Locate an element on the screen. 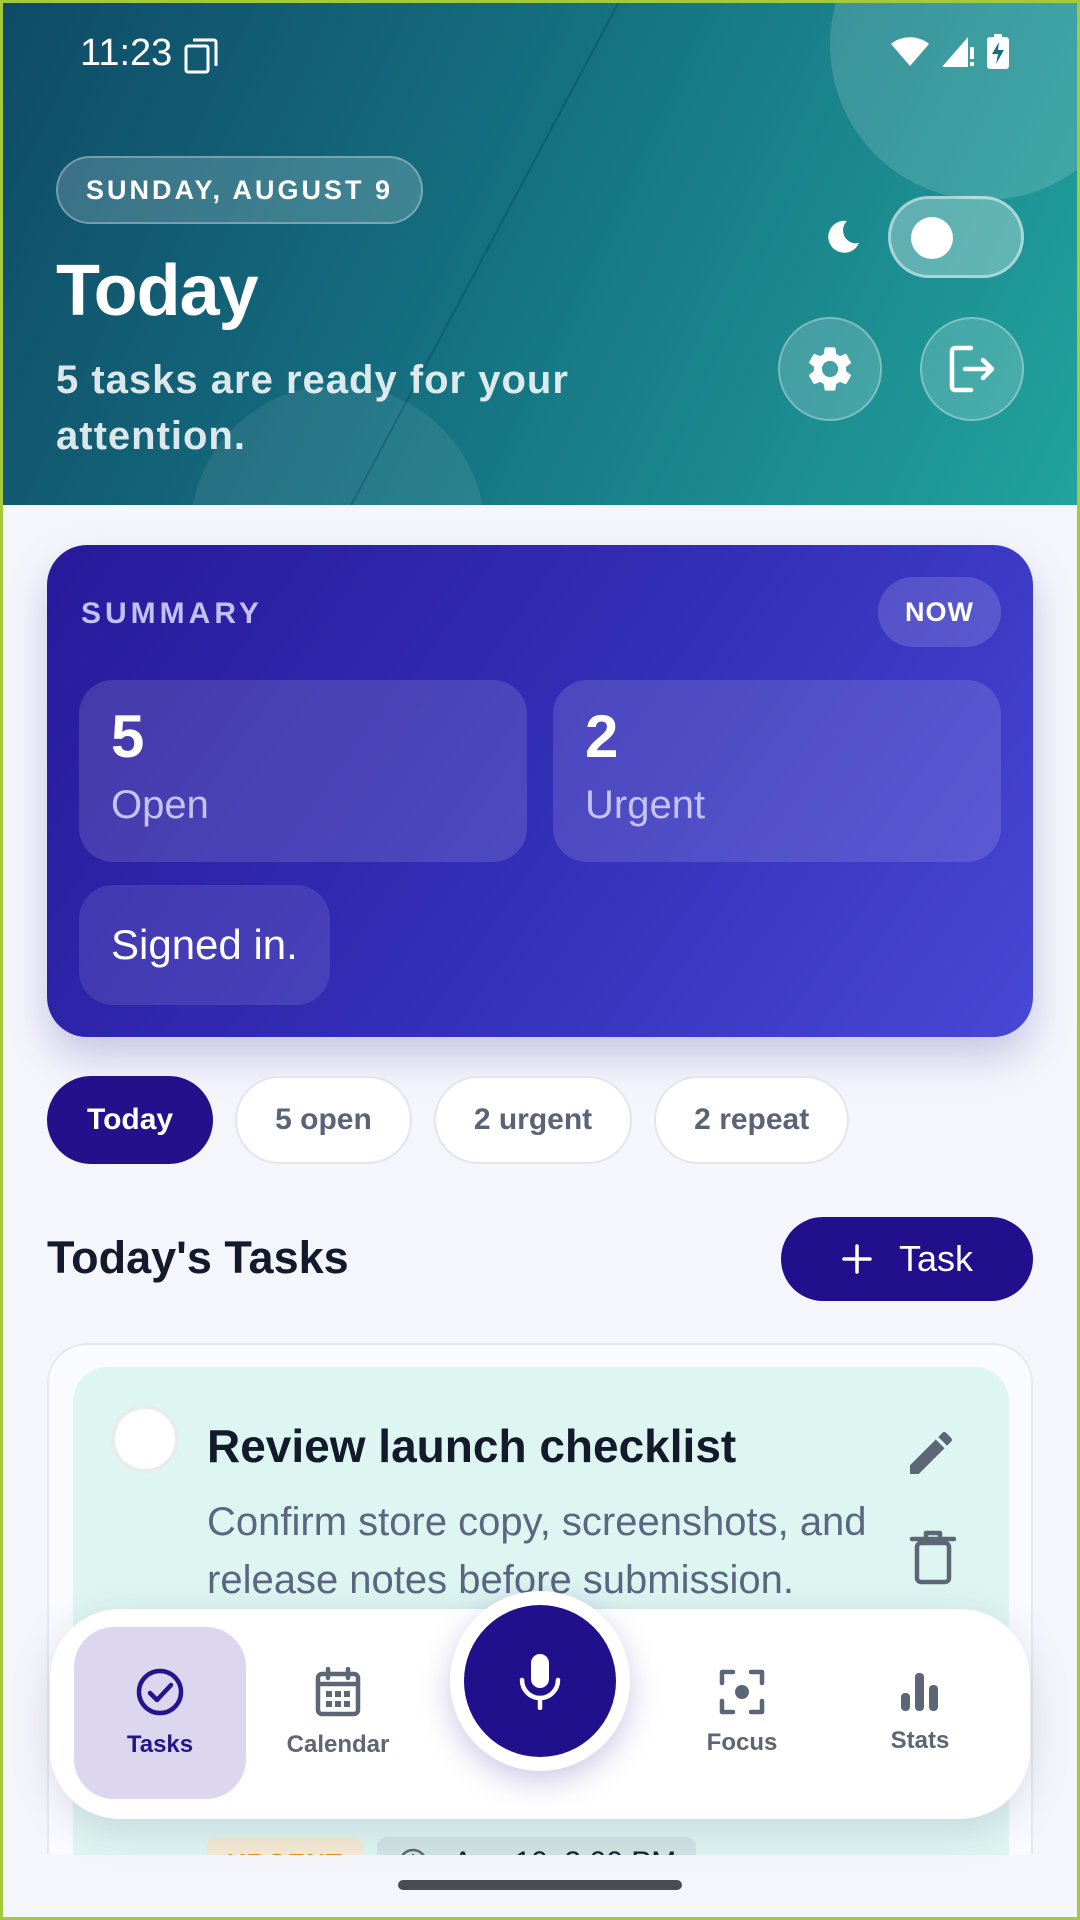 The width and height of the screenshot is (1080, 1920). plus-icon is located at coordinates (857, 1259).